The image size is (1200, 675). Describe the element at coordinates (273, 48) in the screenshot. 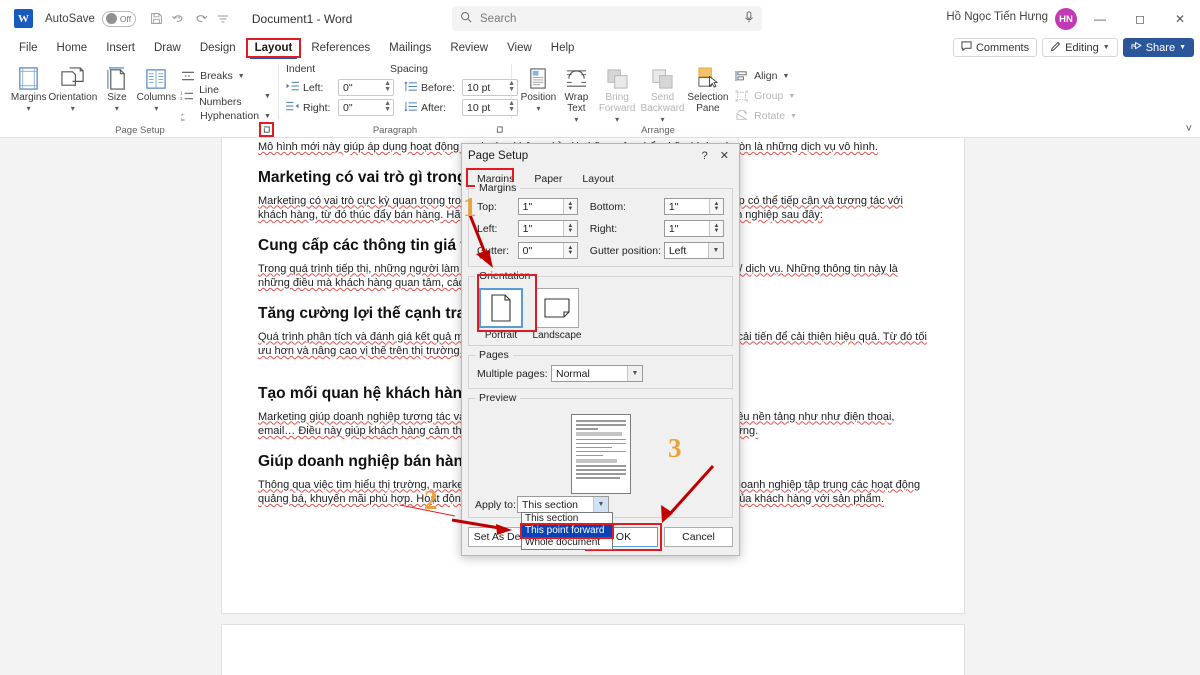

I see `tab-layout: Layout` at that location.